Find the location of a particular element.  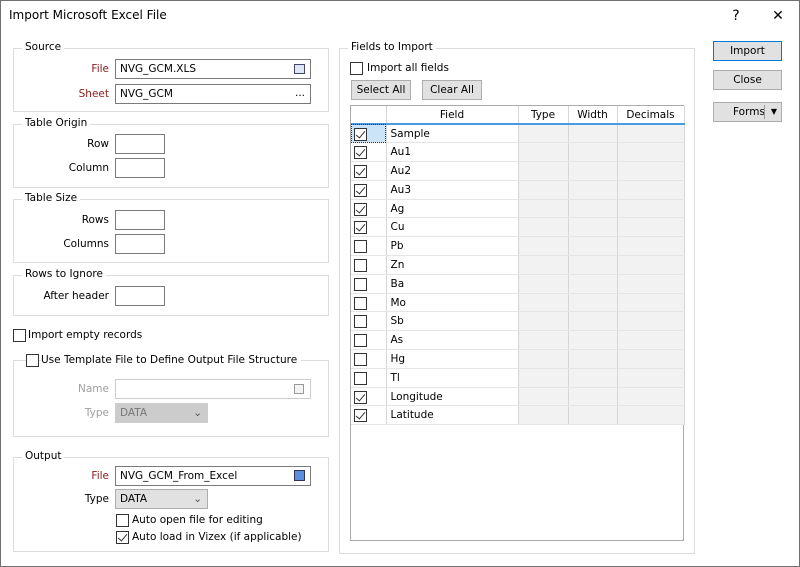

table-row: Au2 is located at coordinates (518, 171).